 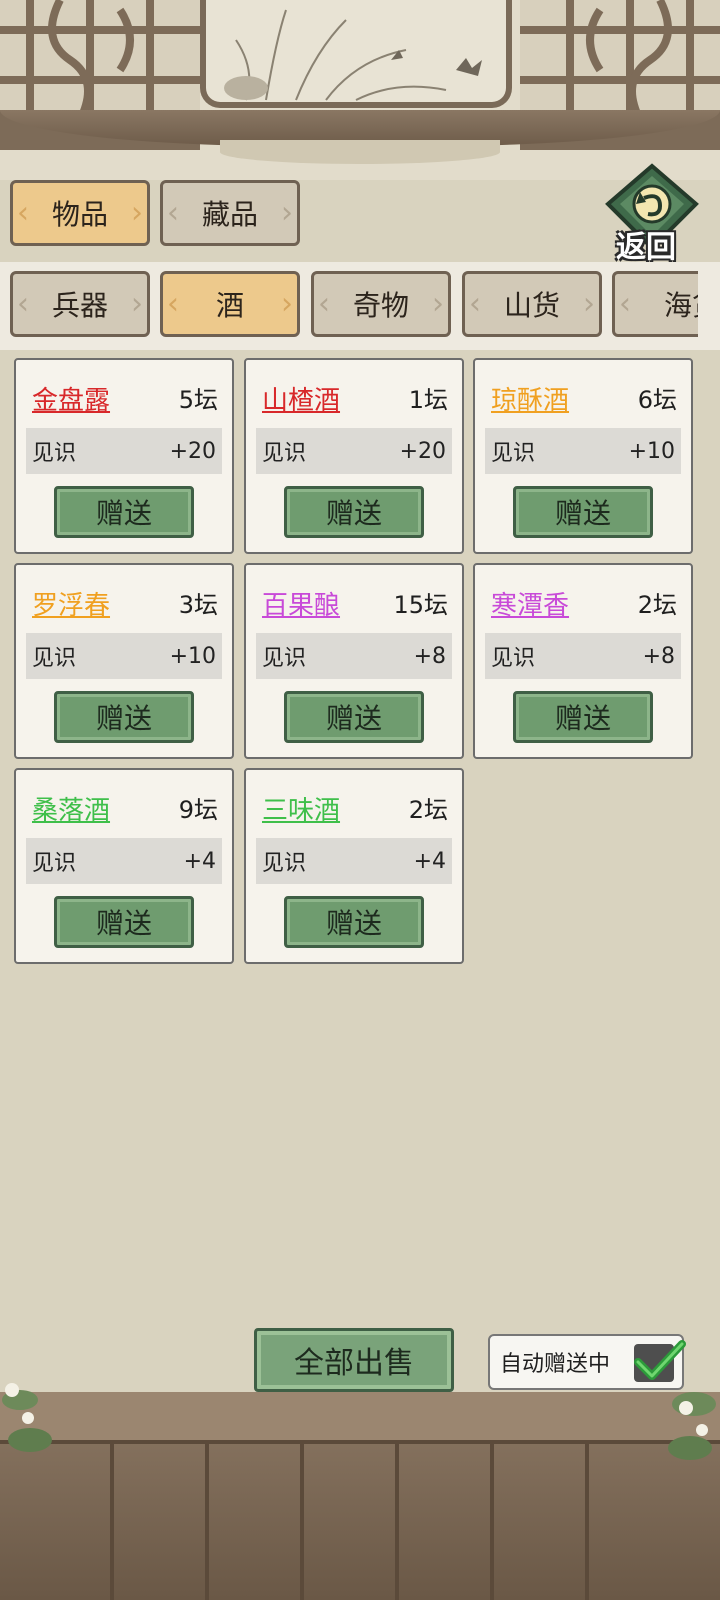 I want to click on category-label: 兵器, so click(x=79, y=305).